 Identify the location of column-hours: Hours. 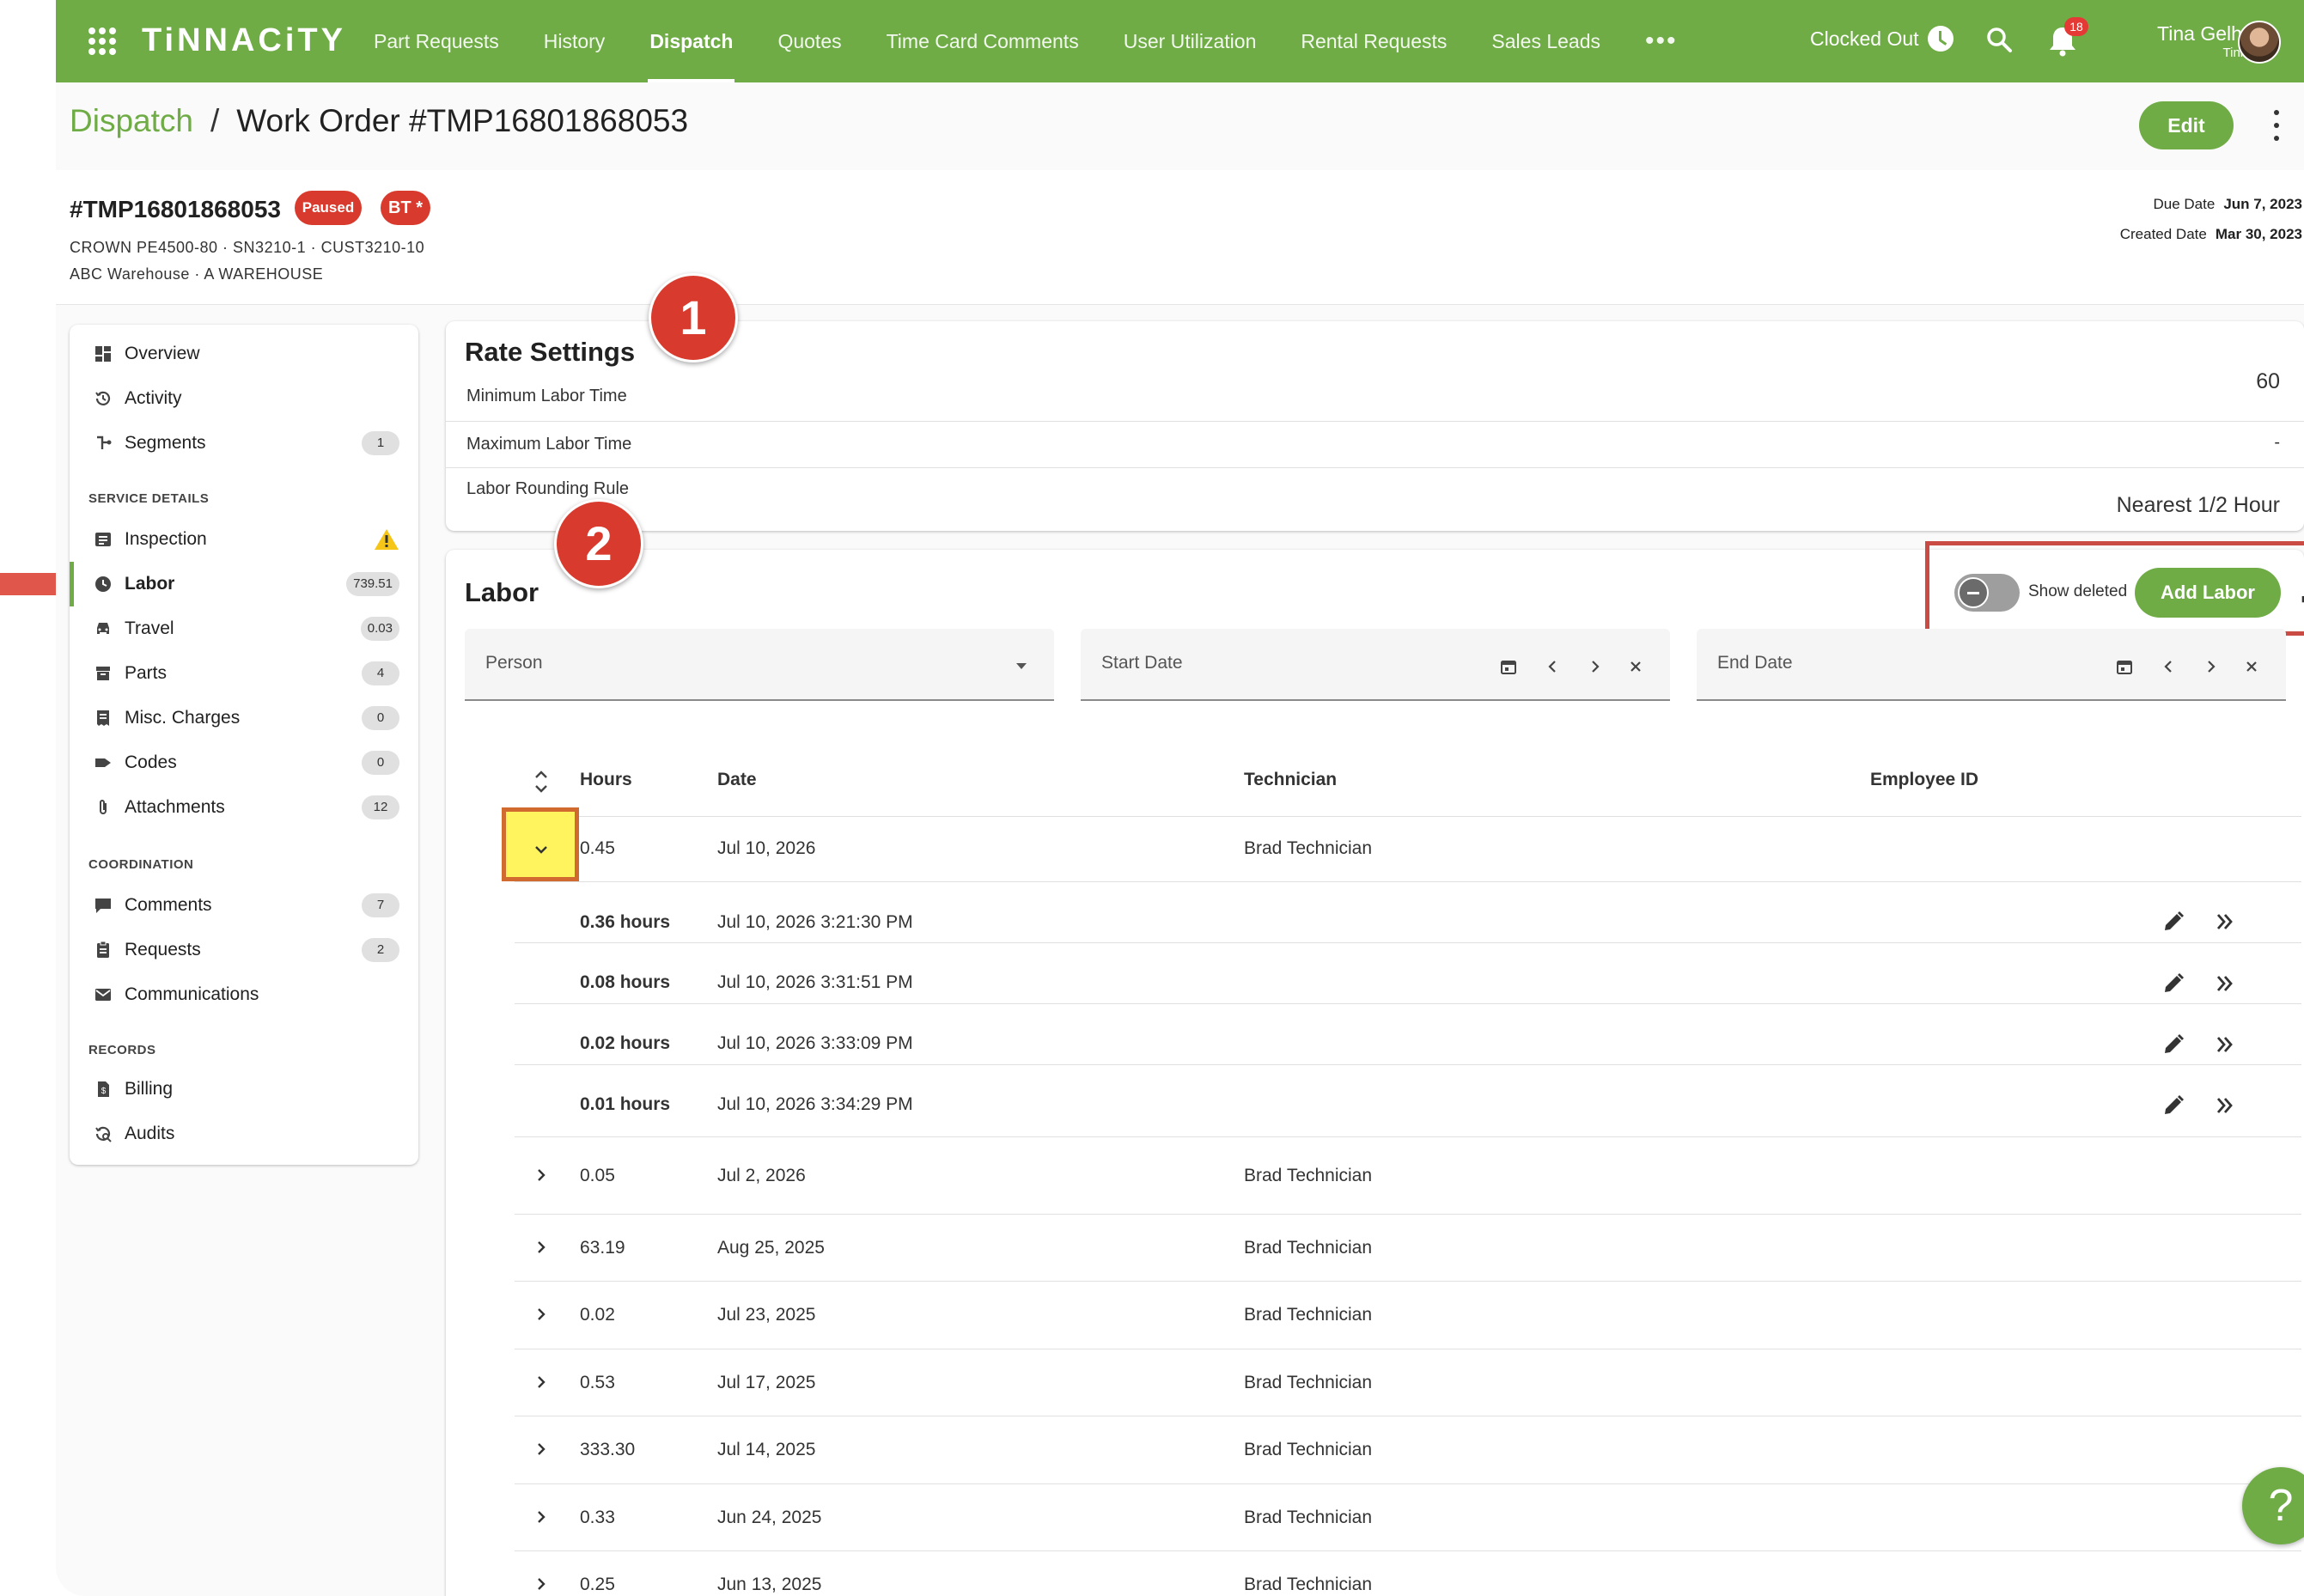
(606, 780).